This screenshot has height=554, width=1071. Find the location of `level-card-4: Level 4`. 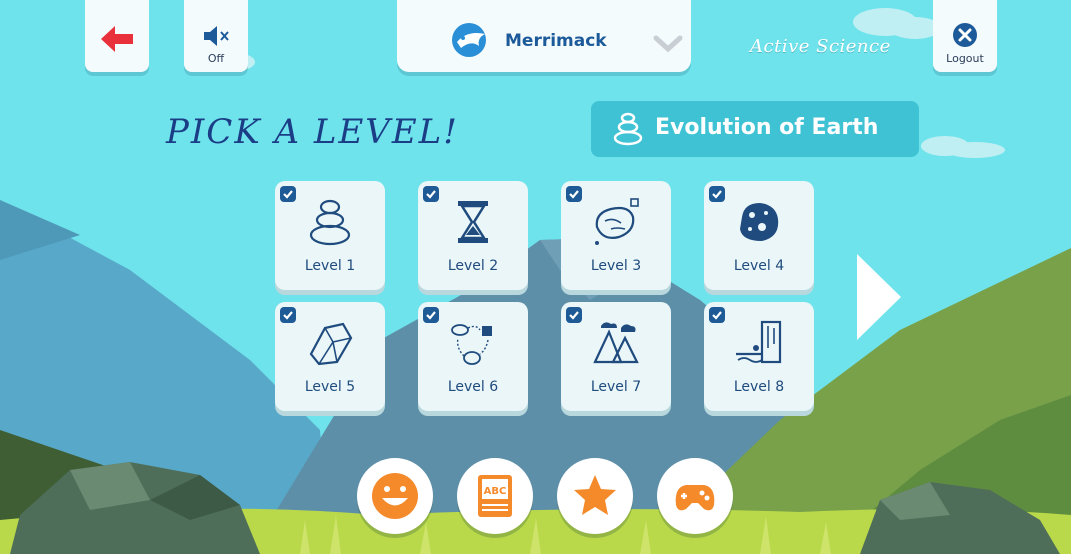

level-card-4: Level 4 is located at coordinates (759, 235).